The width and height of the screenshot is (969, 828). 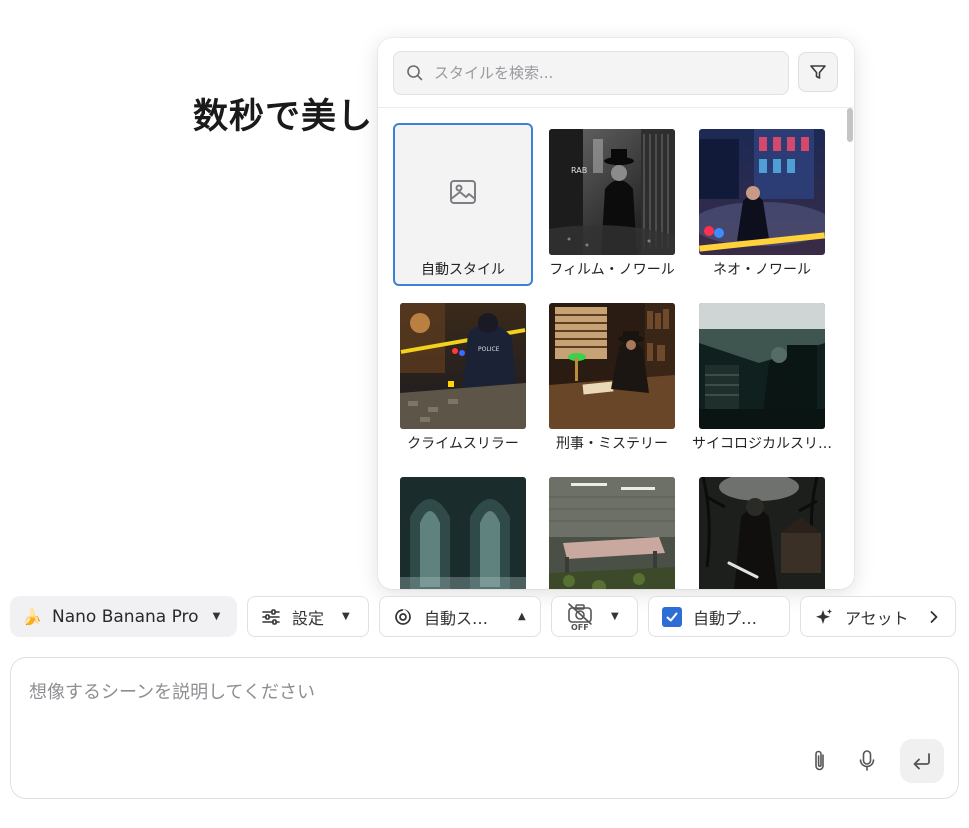 I want to click on svg-text: POLICE, so click(x=489, y=349).